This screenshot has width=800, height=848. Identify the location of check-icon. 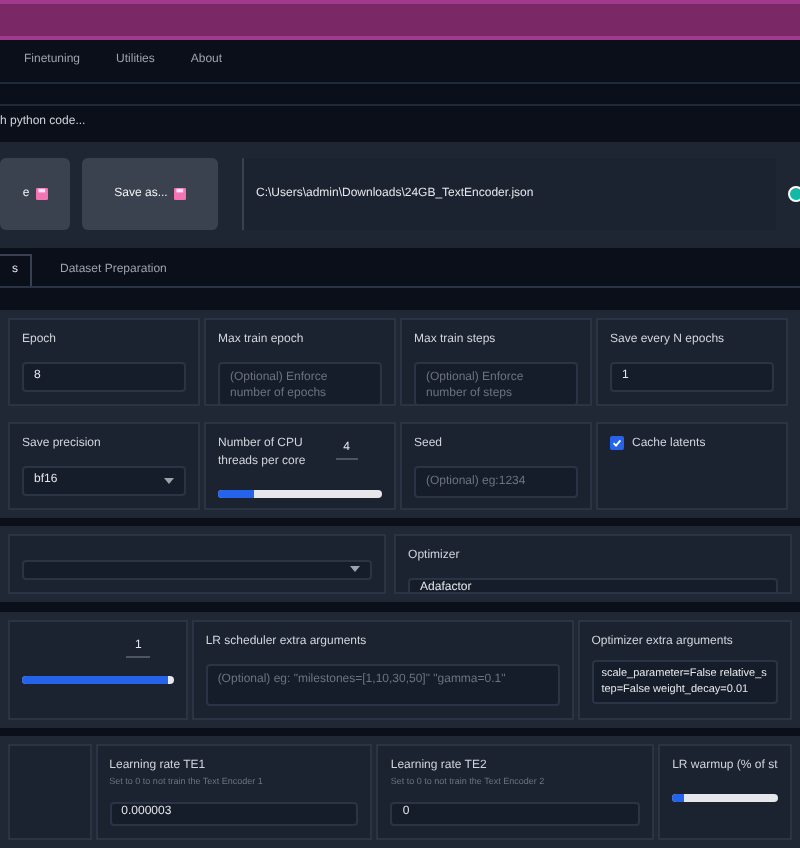
(617, 443).